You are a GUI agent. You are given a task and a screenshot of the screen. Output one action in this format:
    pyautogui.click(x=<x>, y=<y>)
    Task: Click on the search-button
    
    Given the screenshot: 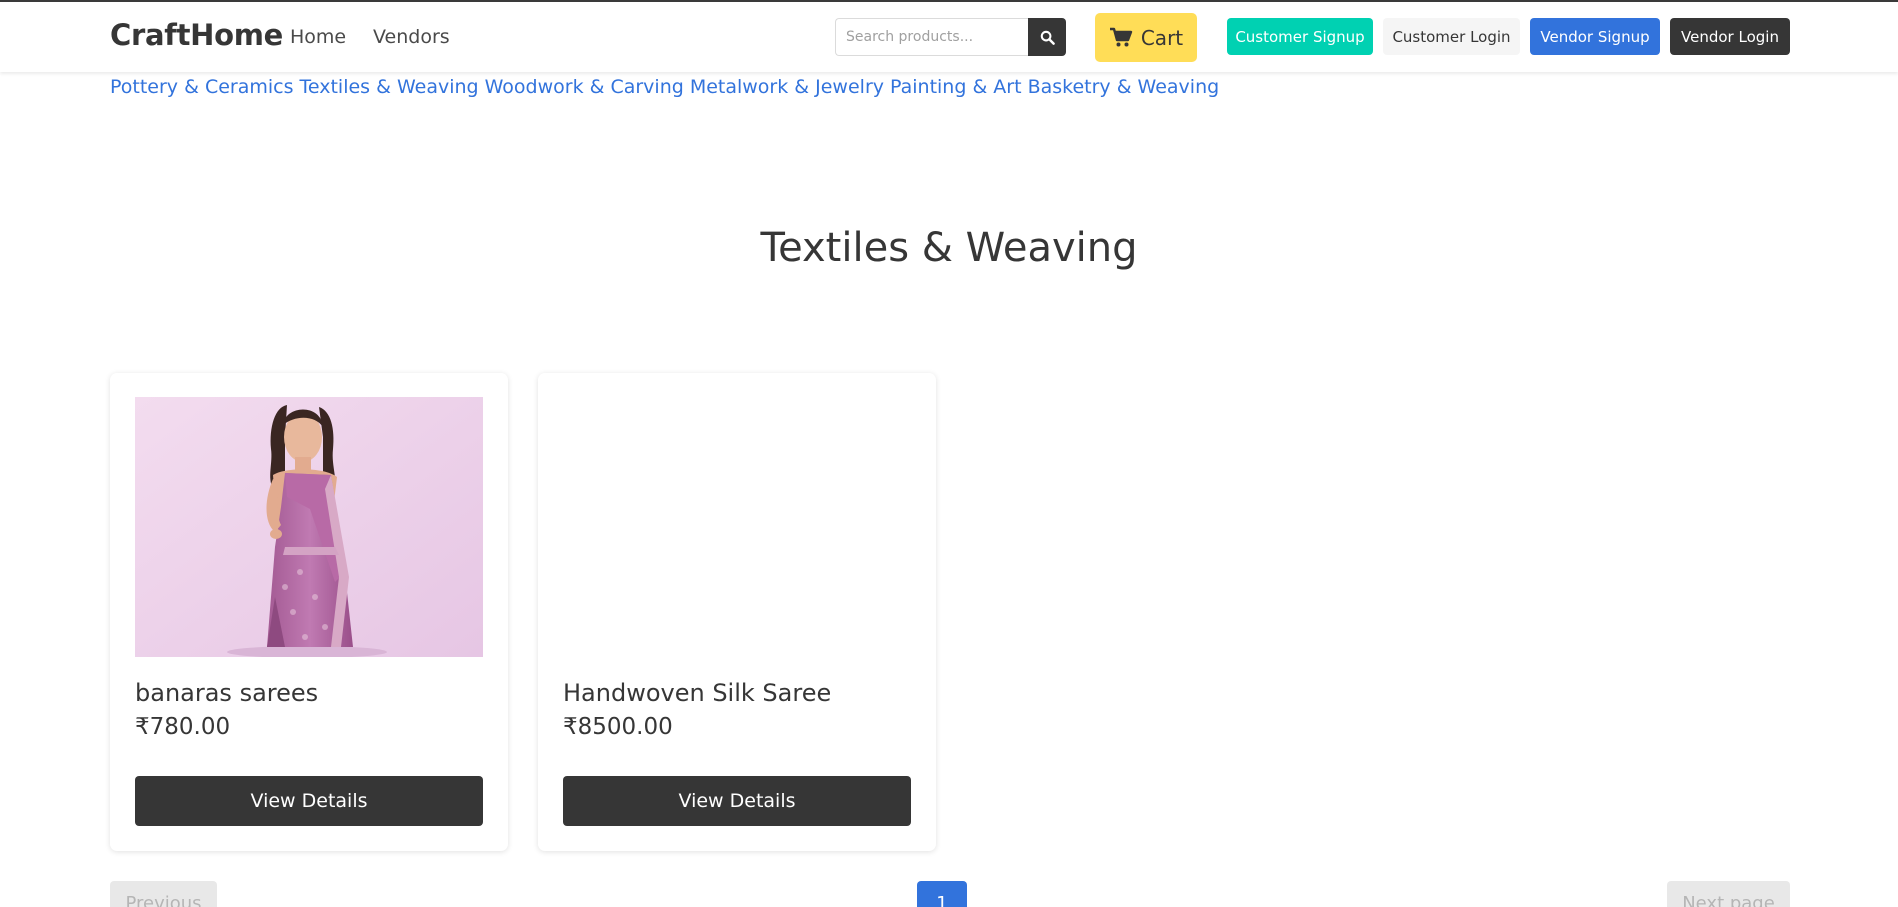 What is the action you would take?
    pyautogui.click(x=1047, y=37)
    